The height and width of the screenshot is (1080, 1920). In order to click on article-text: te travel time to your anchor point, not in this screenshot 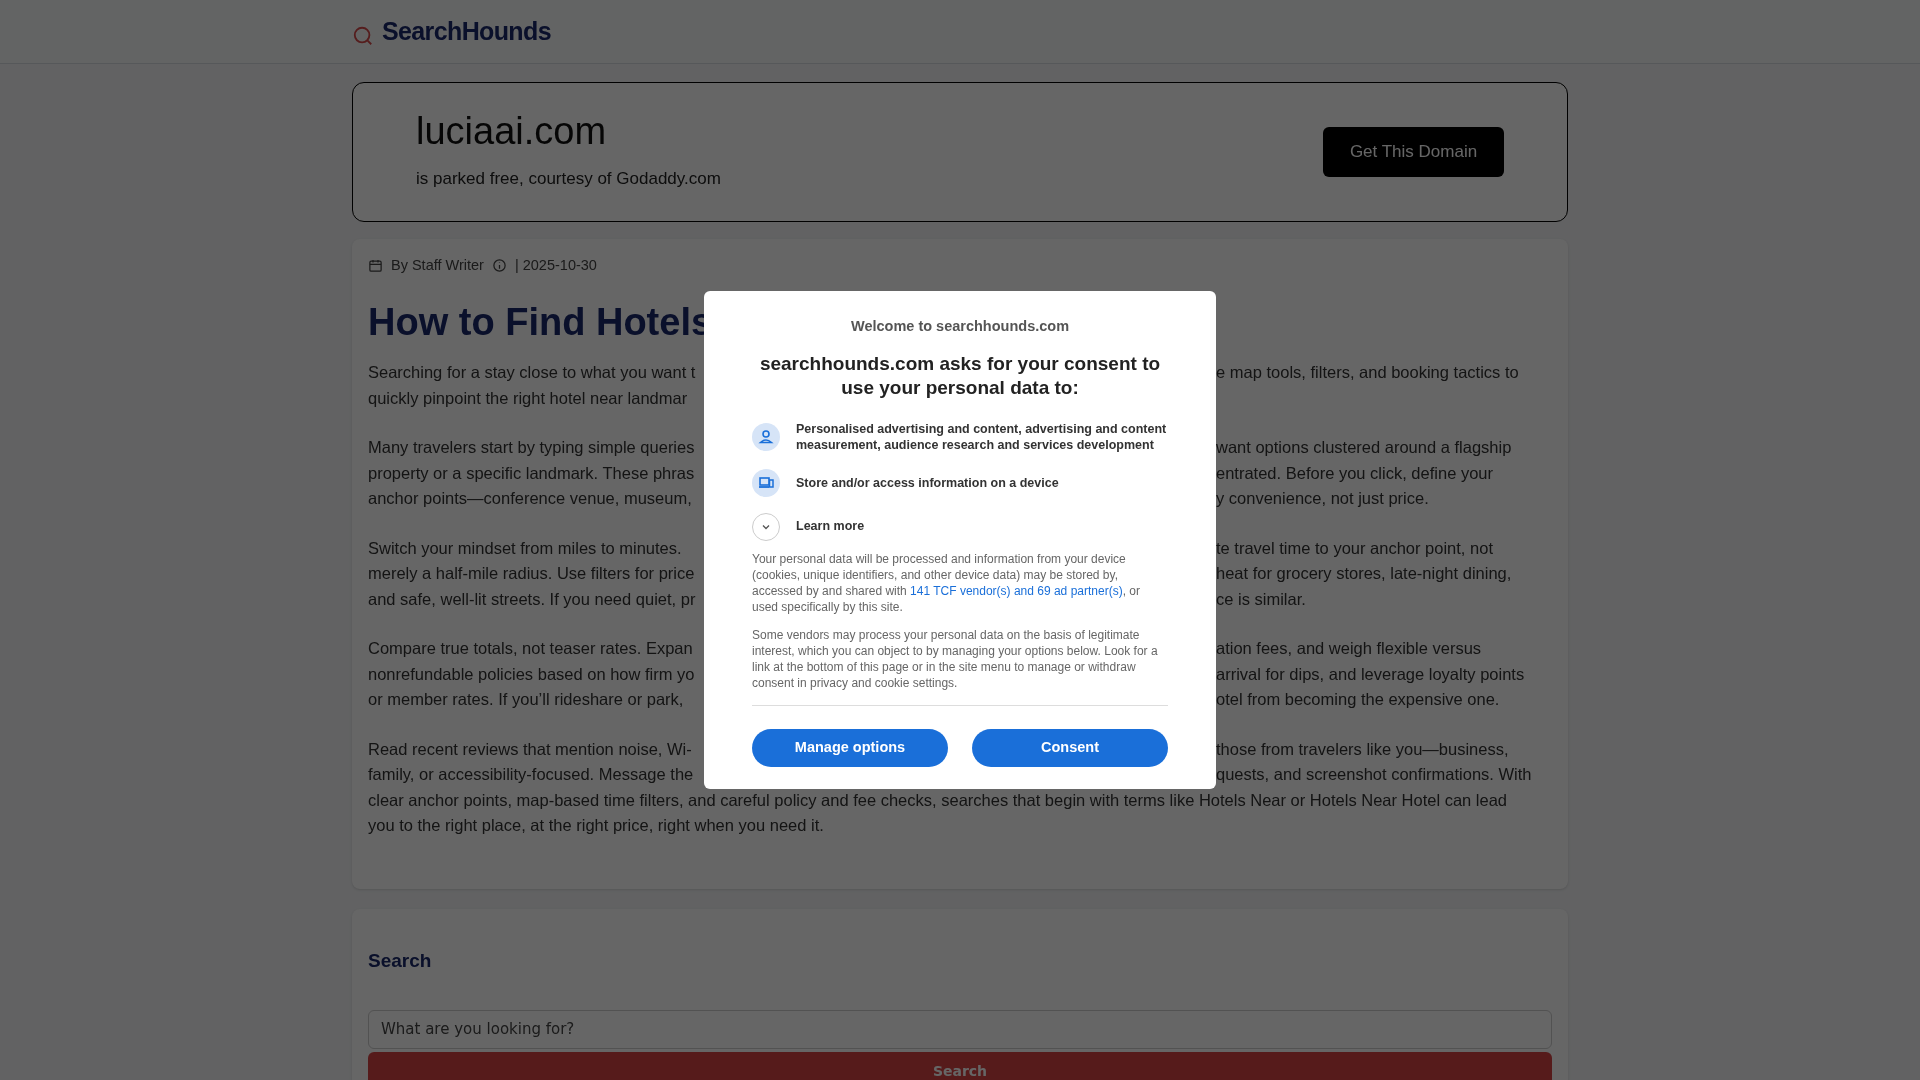, I will do `click(1354, 548)`.